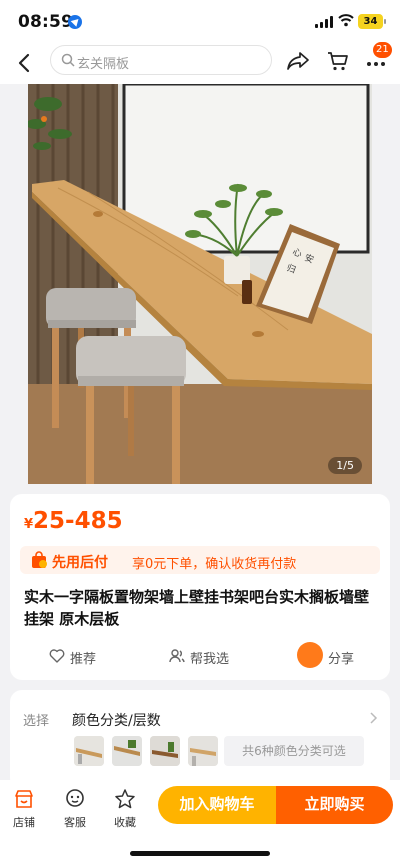 This screenshot has height=865, width=400. Describe the element at coordinates (68, 60) in the screenshot. I see `search-icon` at that location.